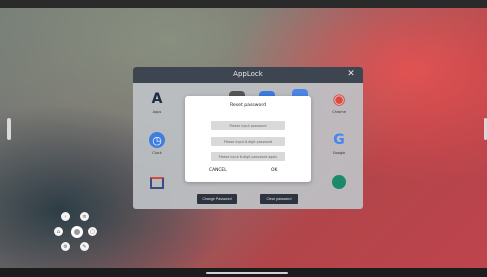  Describe the element at coordinates (65, 216) in the screenshot. I see `back-icon: ‹` at that location.